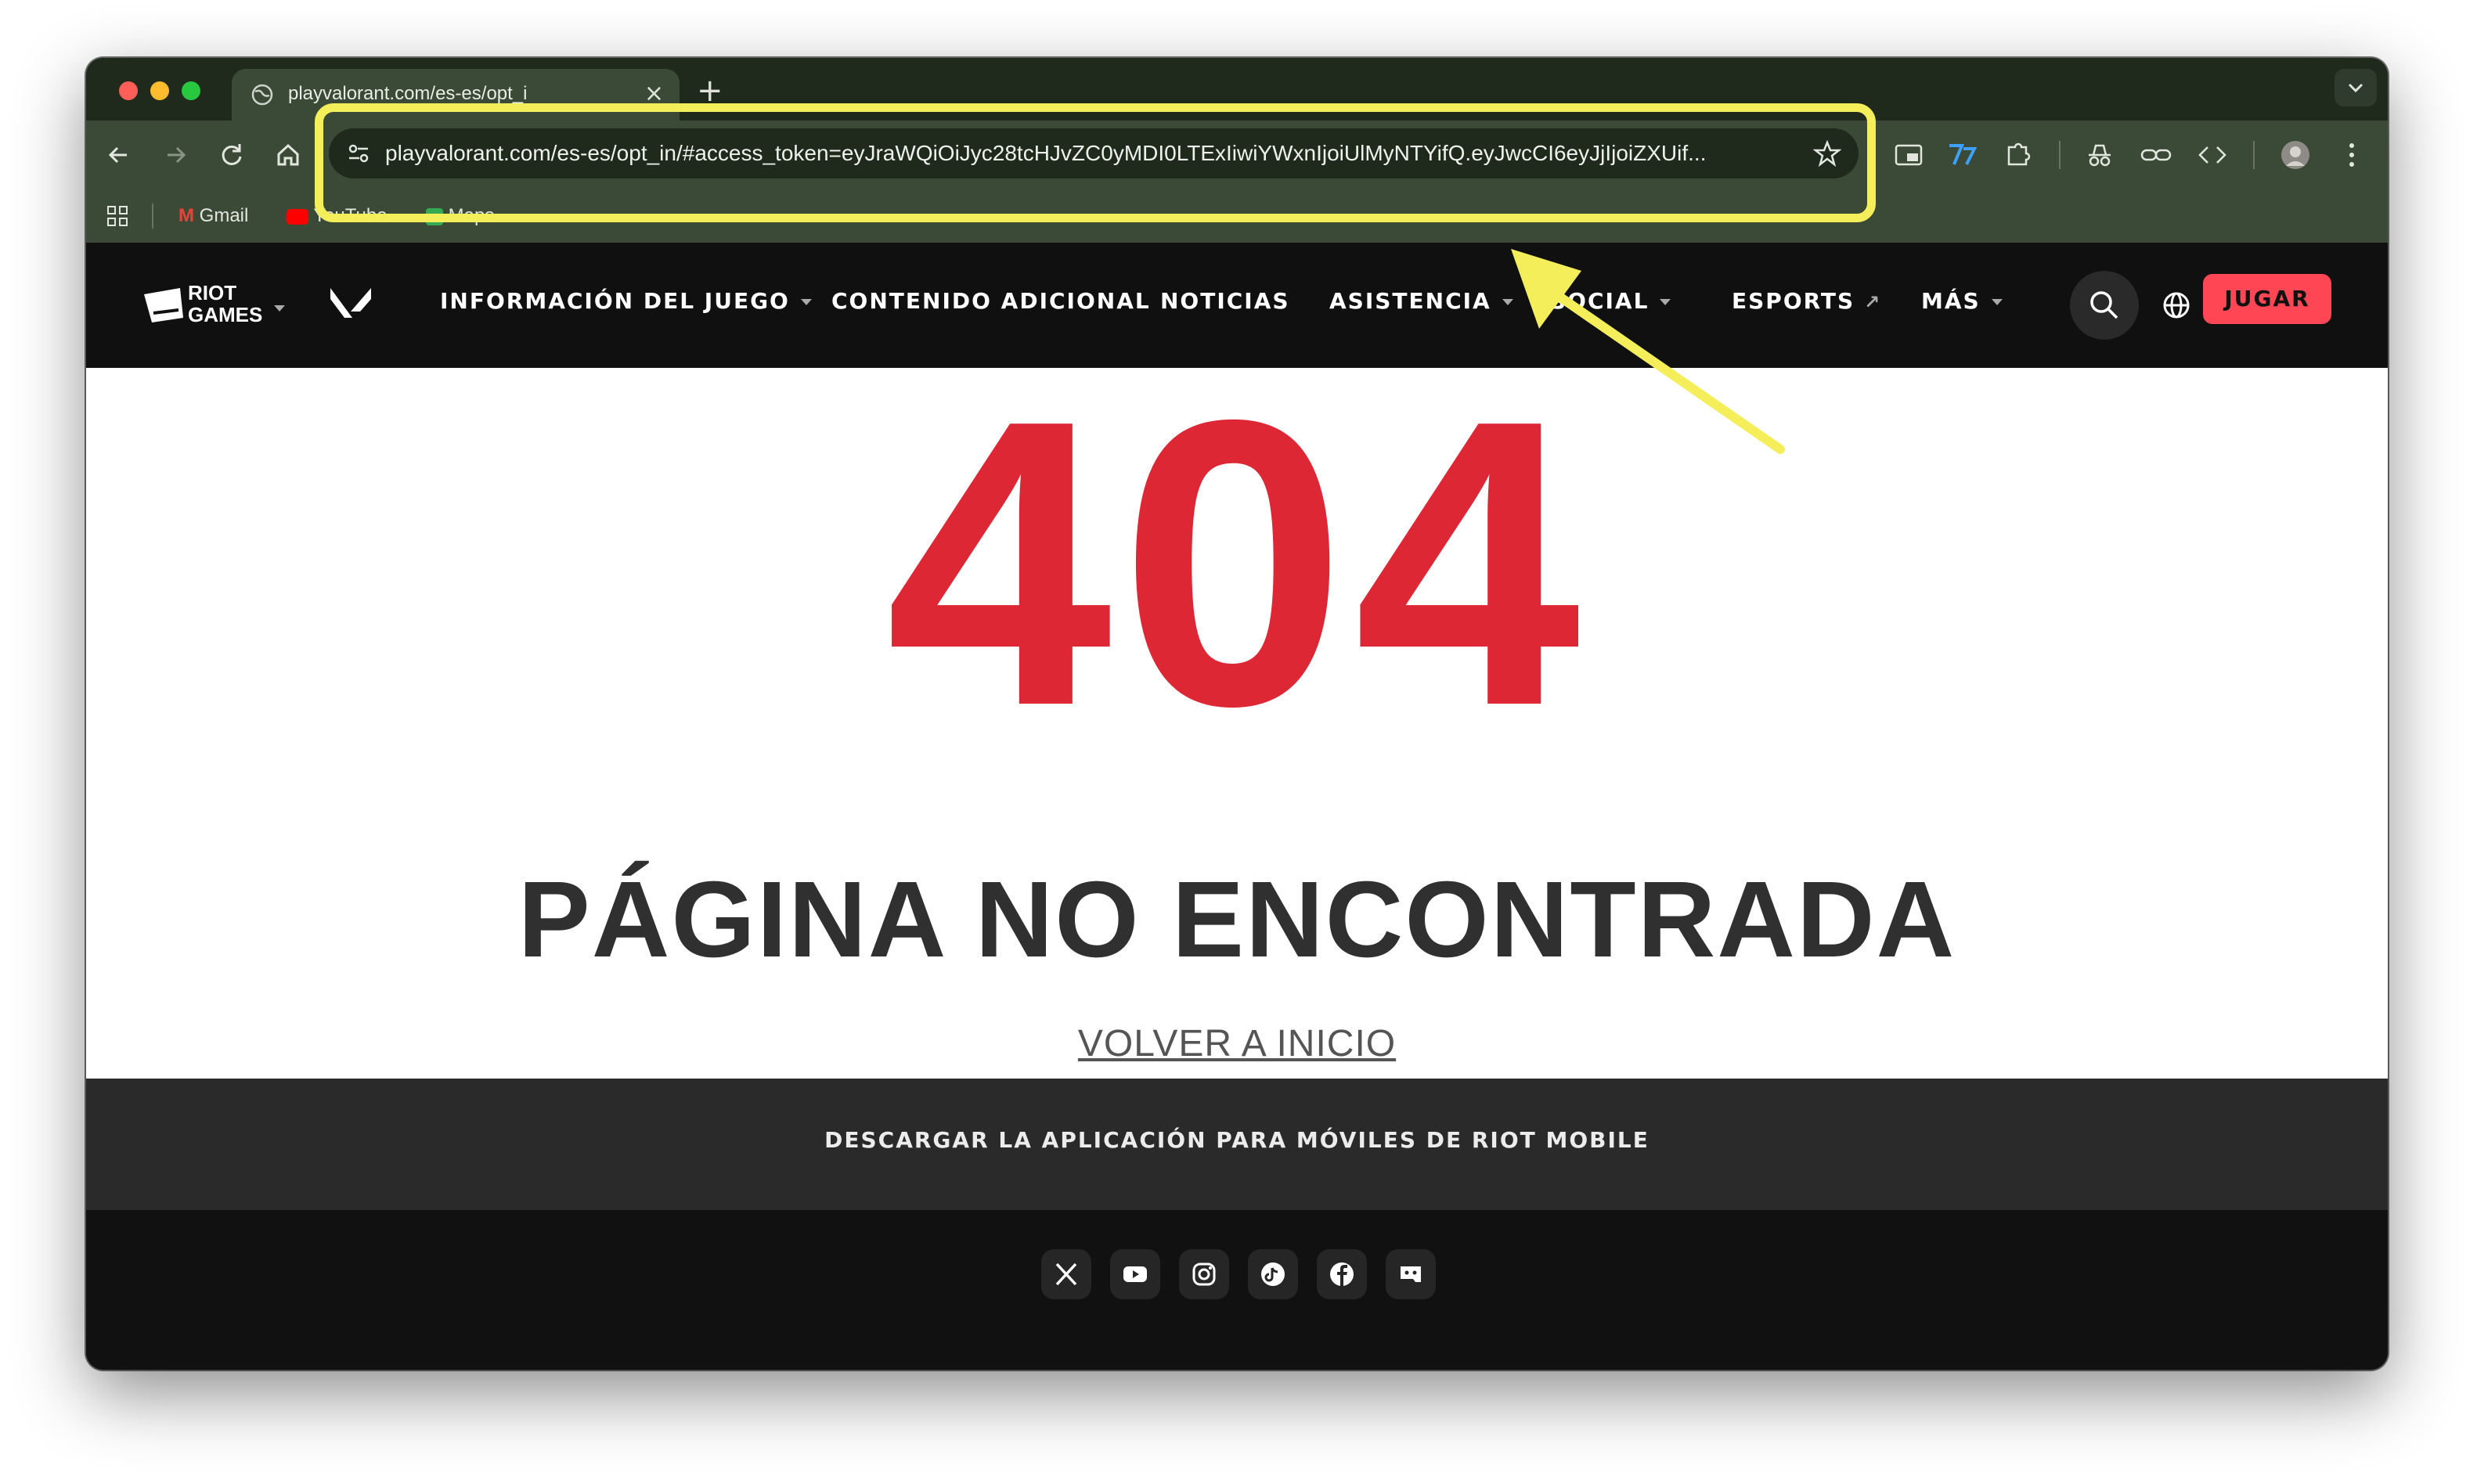 This screenshot has height=1484, width=2477. I want to click on site-search-button, so click(2104, 305).